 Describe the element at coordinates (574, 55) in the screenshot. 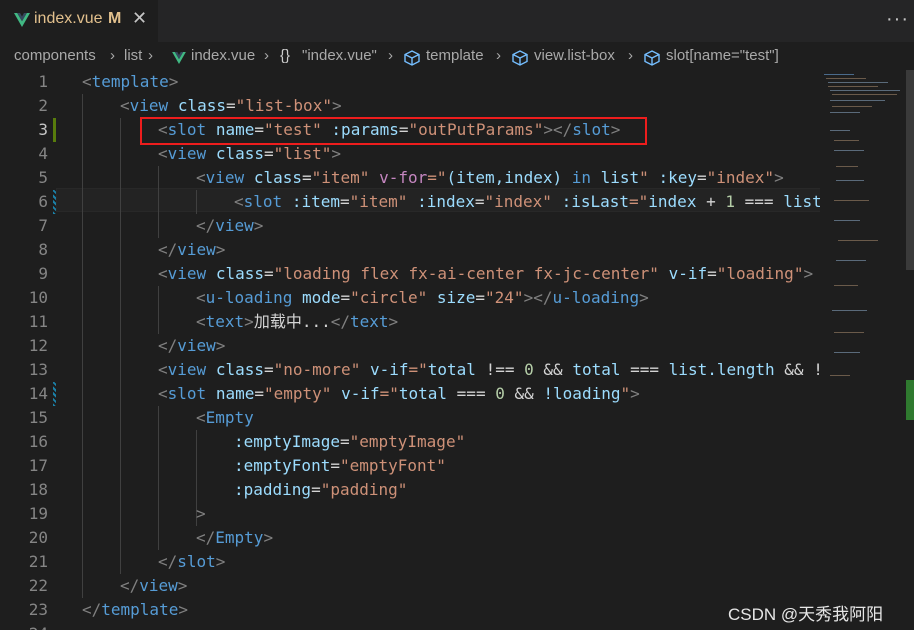

I see `breadcrumb-view: view.list-box` at that location.